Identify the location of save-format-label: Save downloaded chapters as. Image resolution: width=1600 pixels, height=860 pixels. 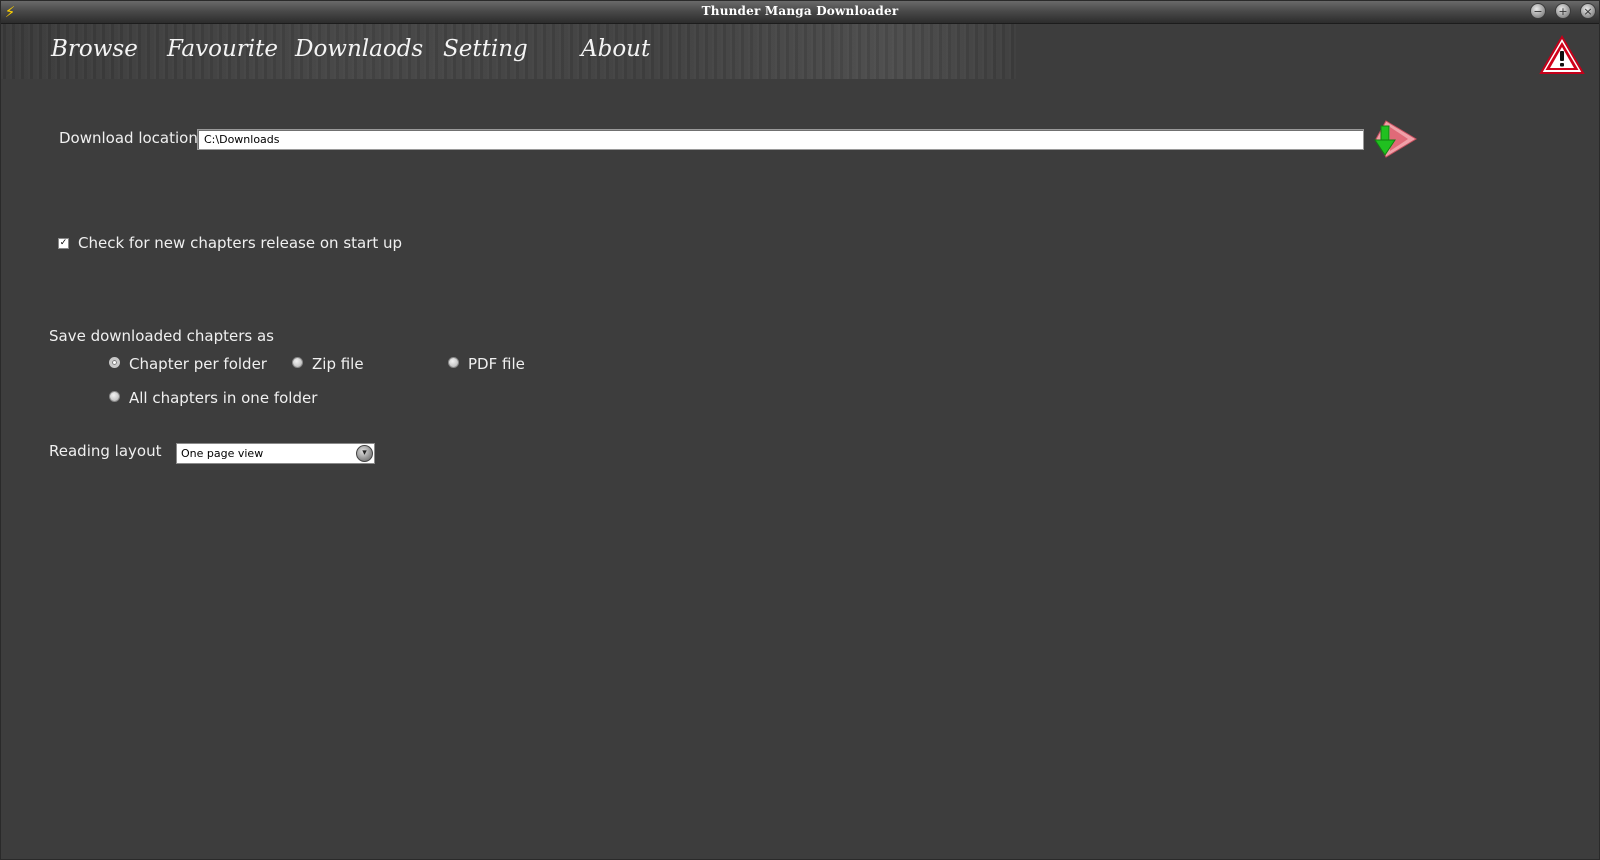
(161, 336).